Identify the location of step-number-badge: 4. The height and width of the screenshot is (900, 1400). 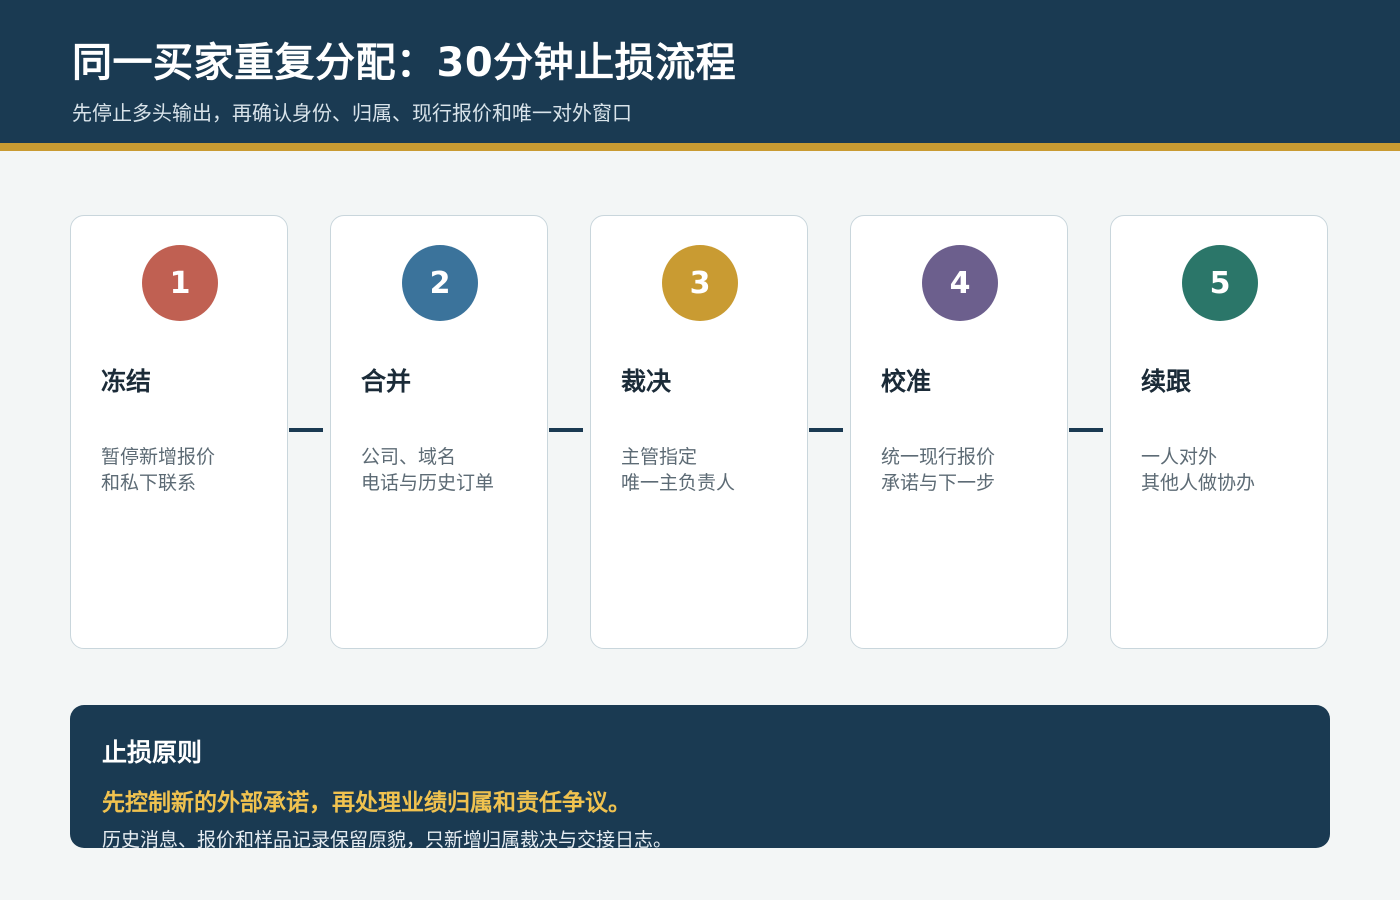
(960, 283).